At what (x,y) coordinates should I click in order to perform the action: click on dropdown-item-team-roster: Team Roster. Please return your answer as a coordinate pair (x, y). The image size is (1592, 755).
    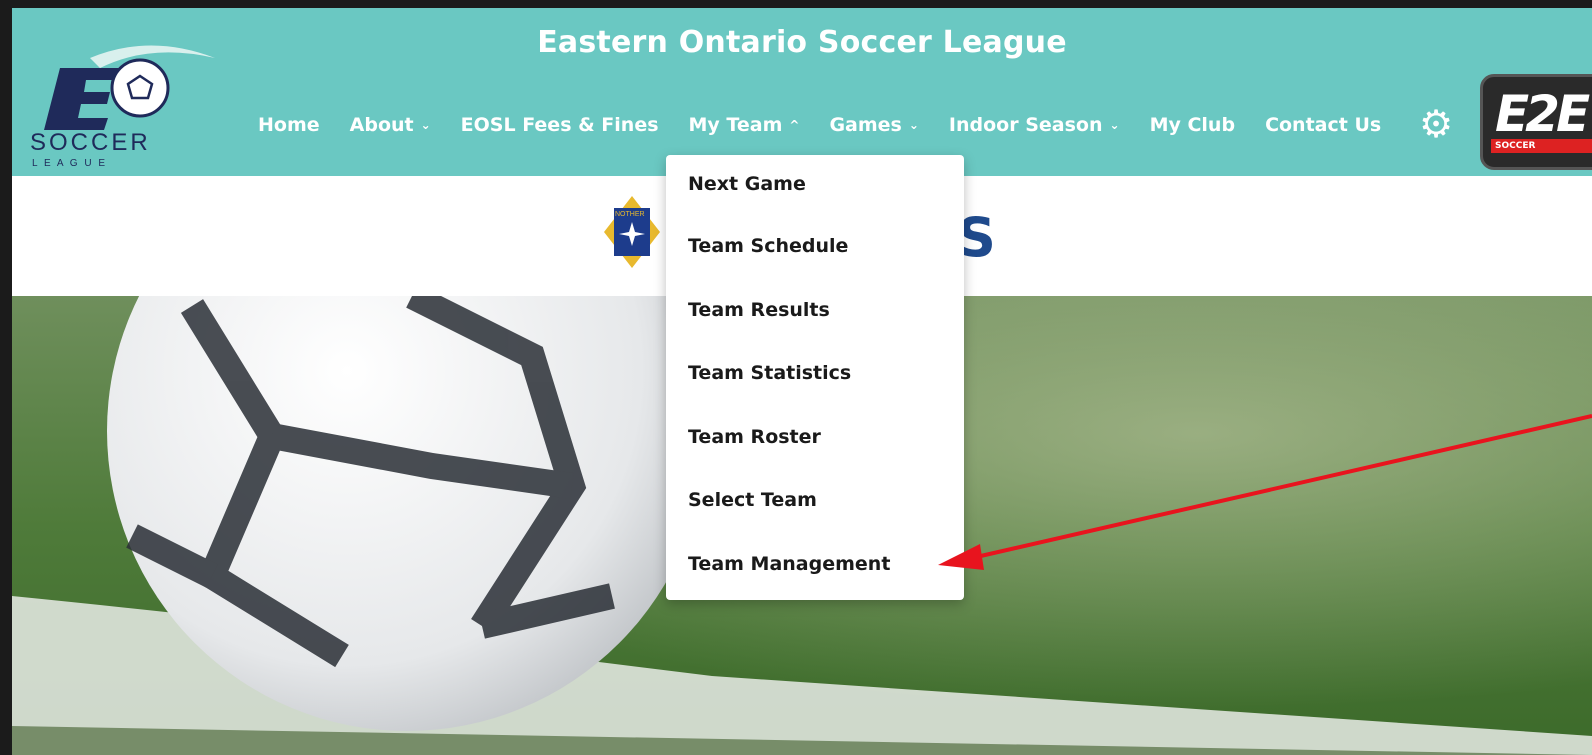
    Looking at the image, I should click on (754, 437).